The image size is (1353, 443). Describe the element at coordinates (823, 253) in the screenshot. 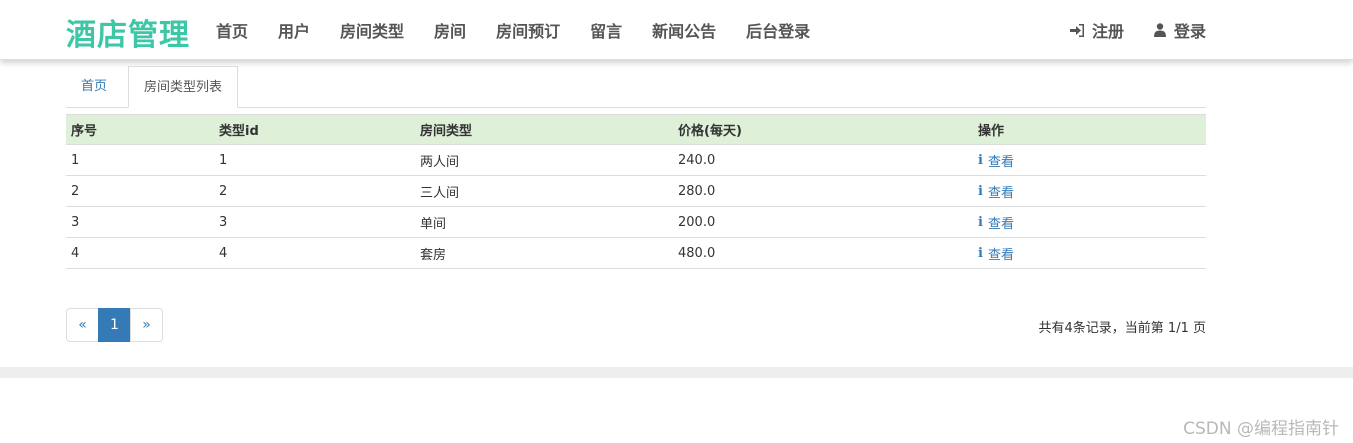

I see `cell-price: 480.0` at that location.